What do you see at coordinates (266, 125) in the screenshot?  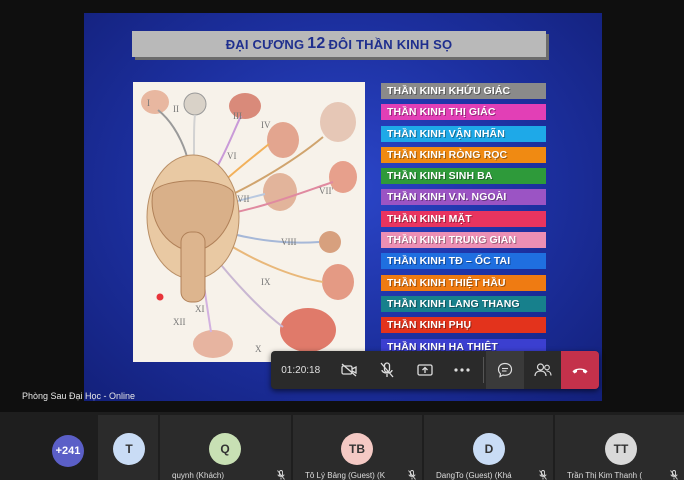 I see `figure-label-iv: IV` at bounding box center [266, 125].